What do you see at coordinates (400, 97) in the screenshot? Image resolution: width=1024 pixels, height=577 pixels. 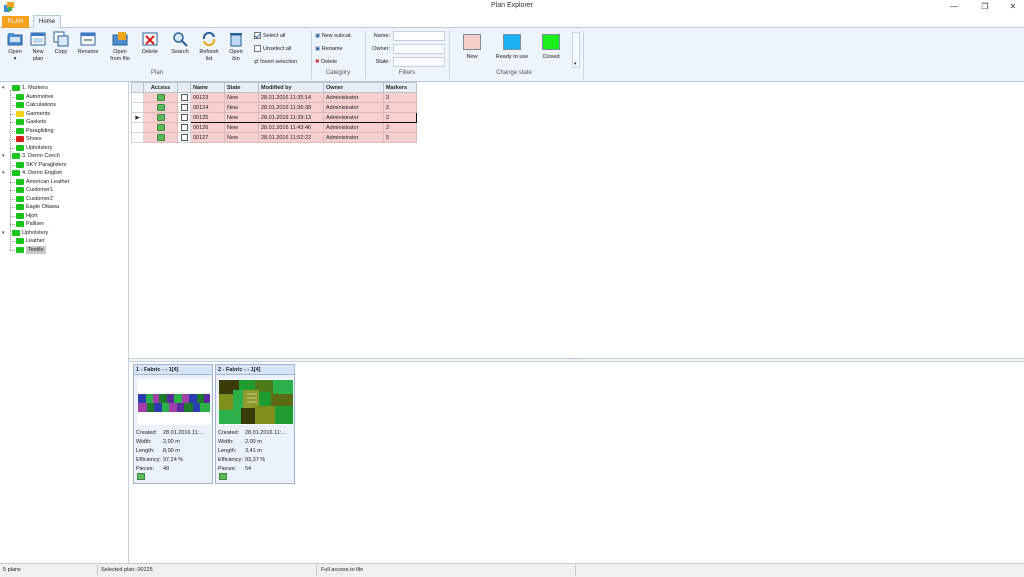 I see `markers-cell: 3` at bounding box center [400, 97].